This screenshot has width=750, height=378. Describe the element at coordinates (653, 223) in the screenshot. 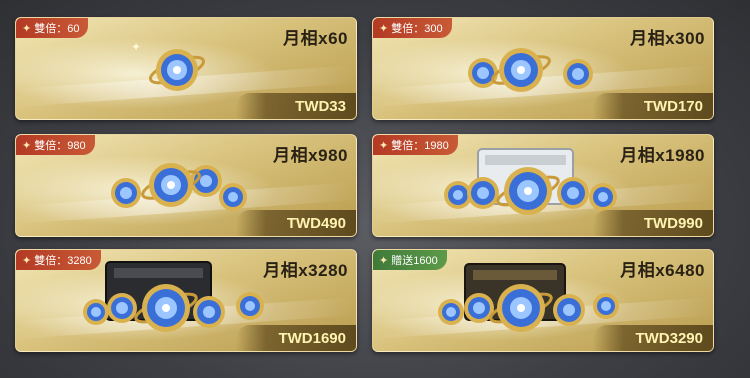

I see `price-button: TWD990` at that location.